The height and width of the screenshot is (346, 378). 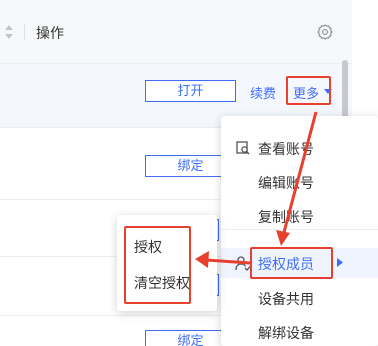 What do you see at coordinates (243, 263) in the screenshot?
I see `user-auth-icon` at bounding box center [243, 263].